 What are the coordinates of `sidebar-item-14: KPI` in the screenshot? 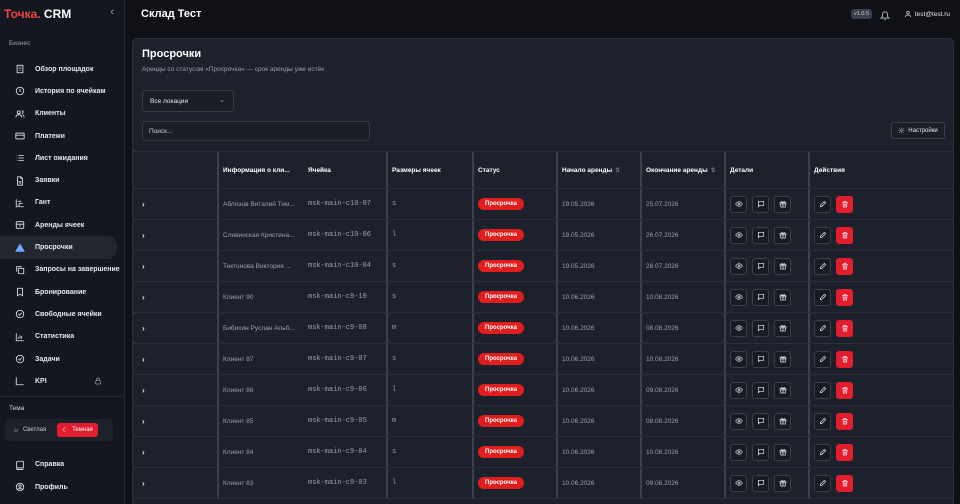 It's located at (62, 381).